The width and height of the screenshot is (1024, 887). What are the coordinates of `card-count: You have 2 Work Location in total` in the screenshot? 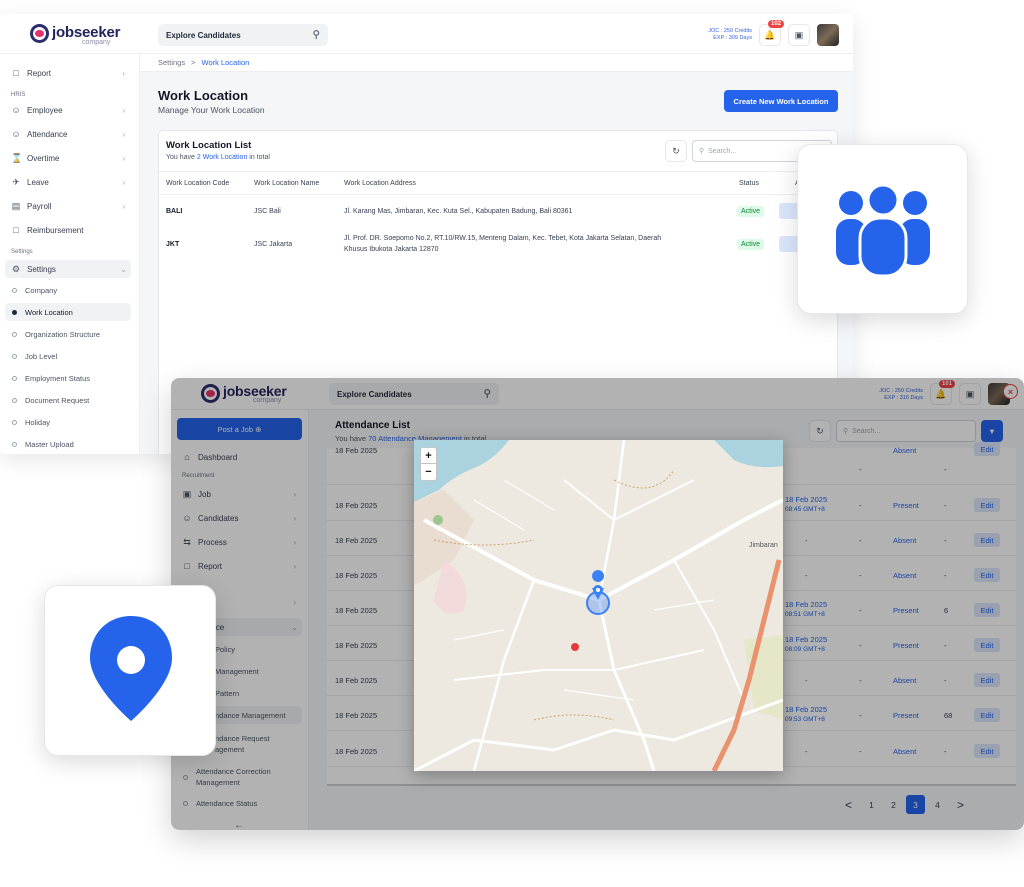 It's located at (218, 157).